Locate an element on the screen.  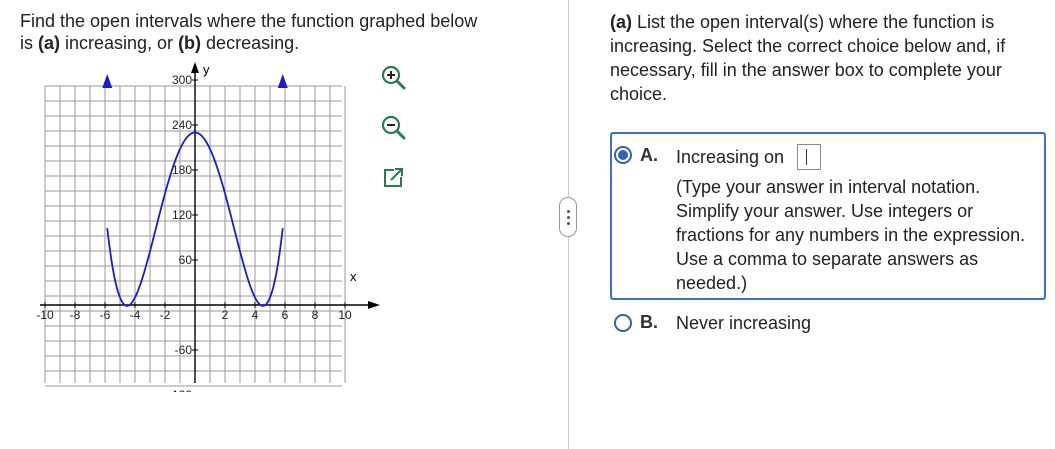
choice-a-letter: A. is located at coordinates (649, 155).